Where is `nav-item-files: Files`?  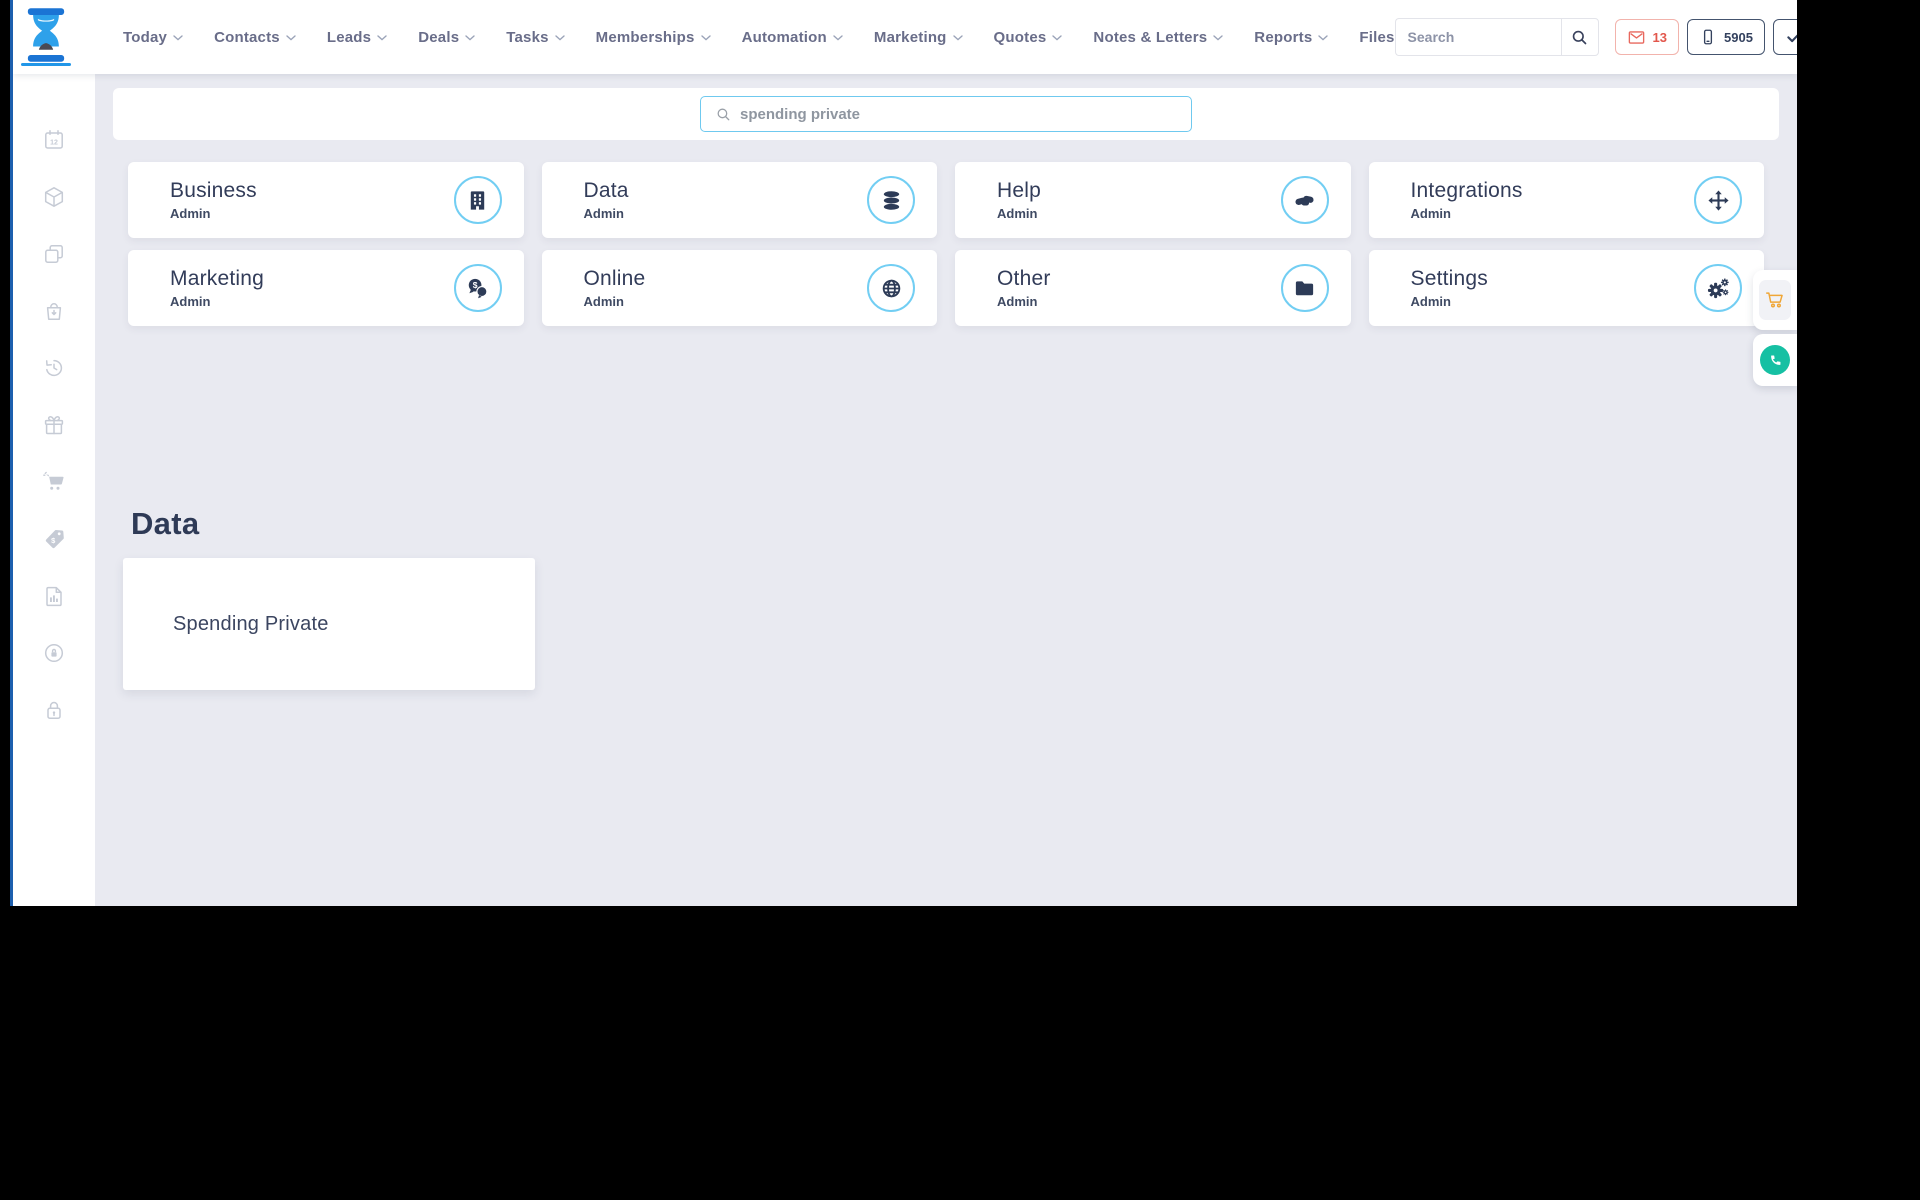 nav-item-files: Files is located at coordinates (1376, 37).